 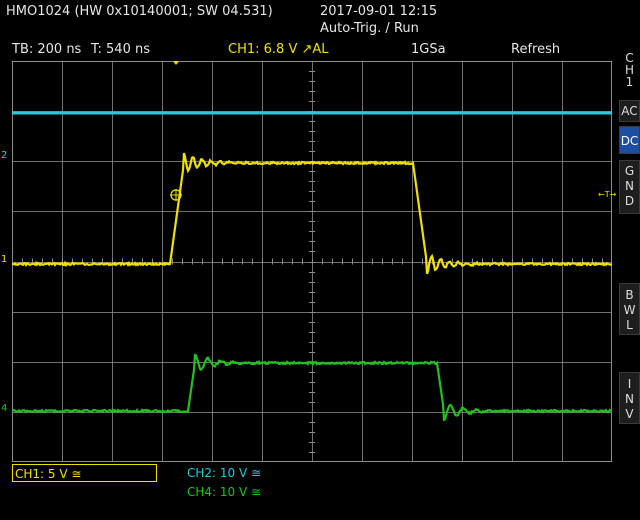 What do you see at coordinates (369, 28) in the screenshot?
I see `trigger-mode: Auto-Trig. / Run` at bounding box center [369, 28].